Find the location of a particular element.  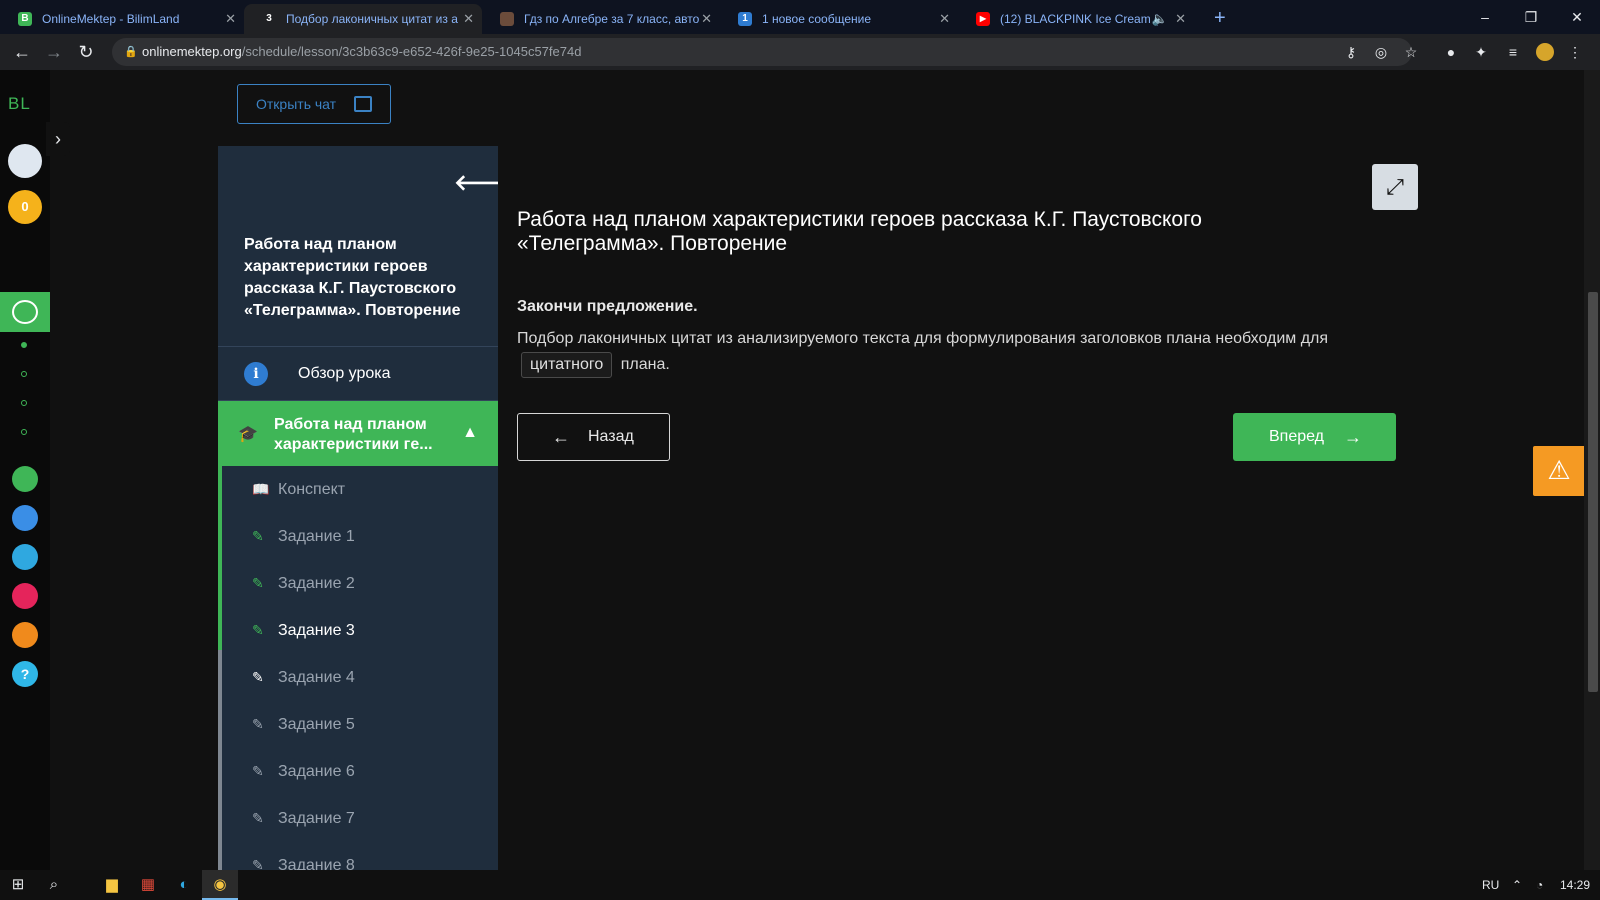

sidebar-item-task-2: ✎ Задание 2 is located at coordinates (358, 583).